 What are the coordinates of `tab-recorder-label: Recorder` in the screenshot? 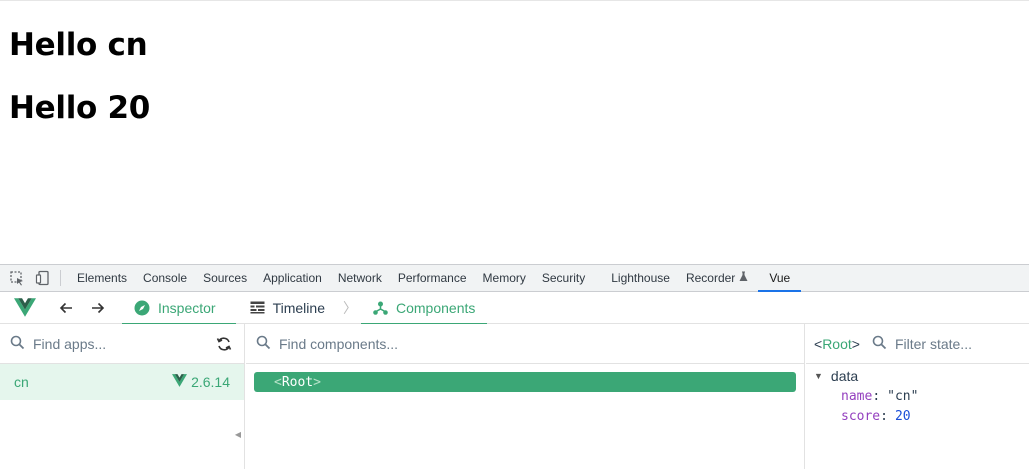 It's located at (710, 278).